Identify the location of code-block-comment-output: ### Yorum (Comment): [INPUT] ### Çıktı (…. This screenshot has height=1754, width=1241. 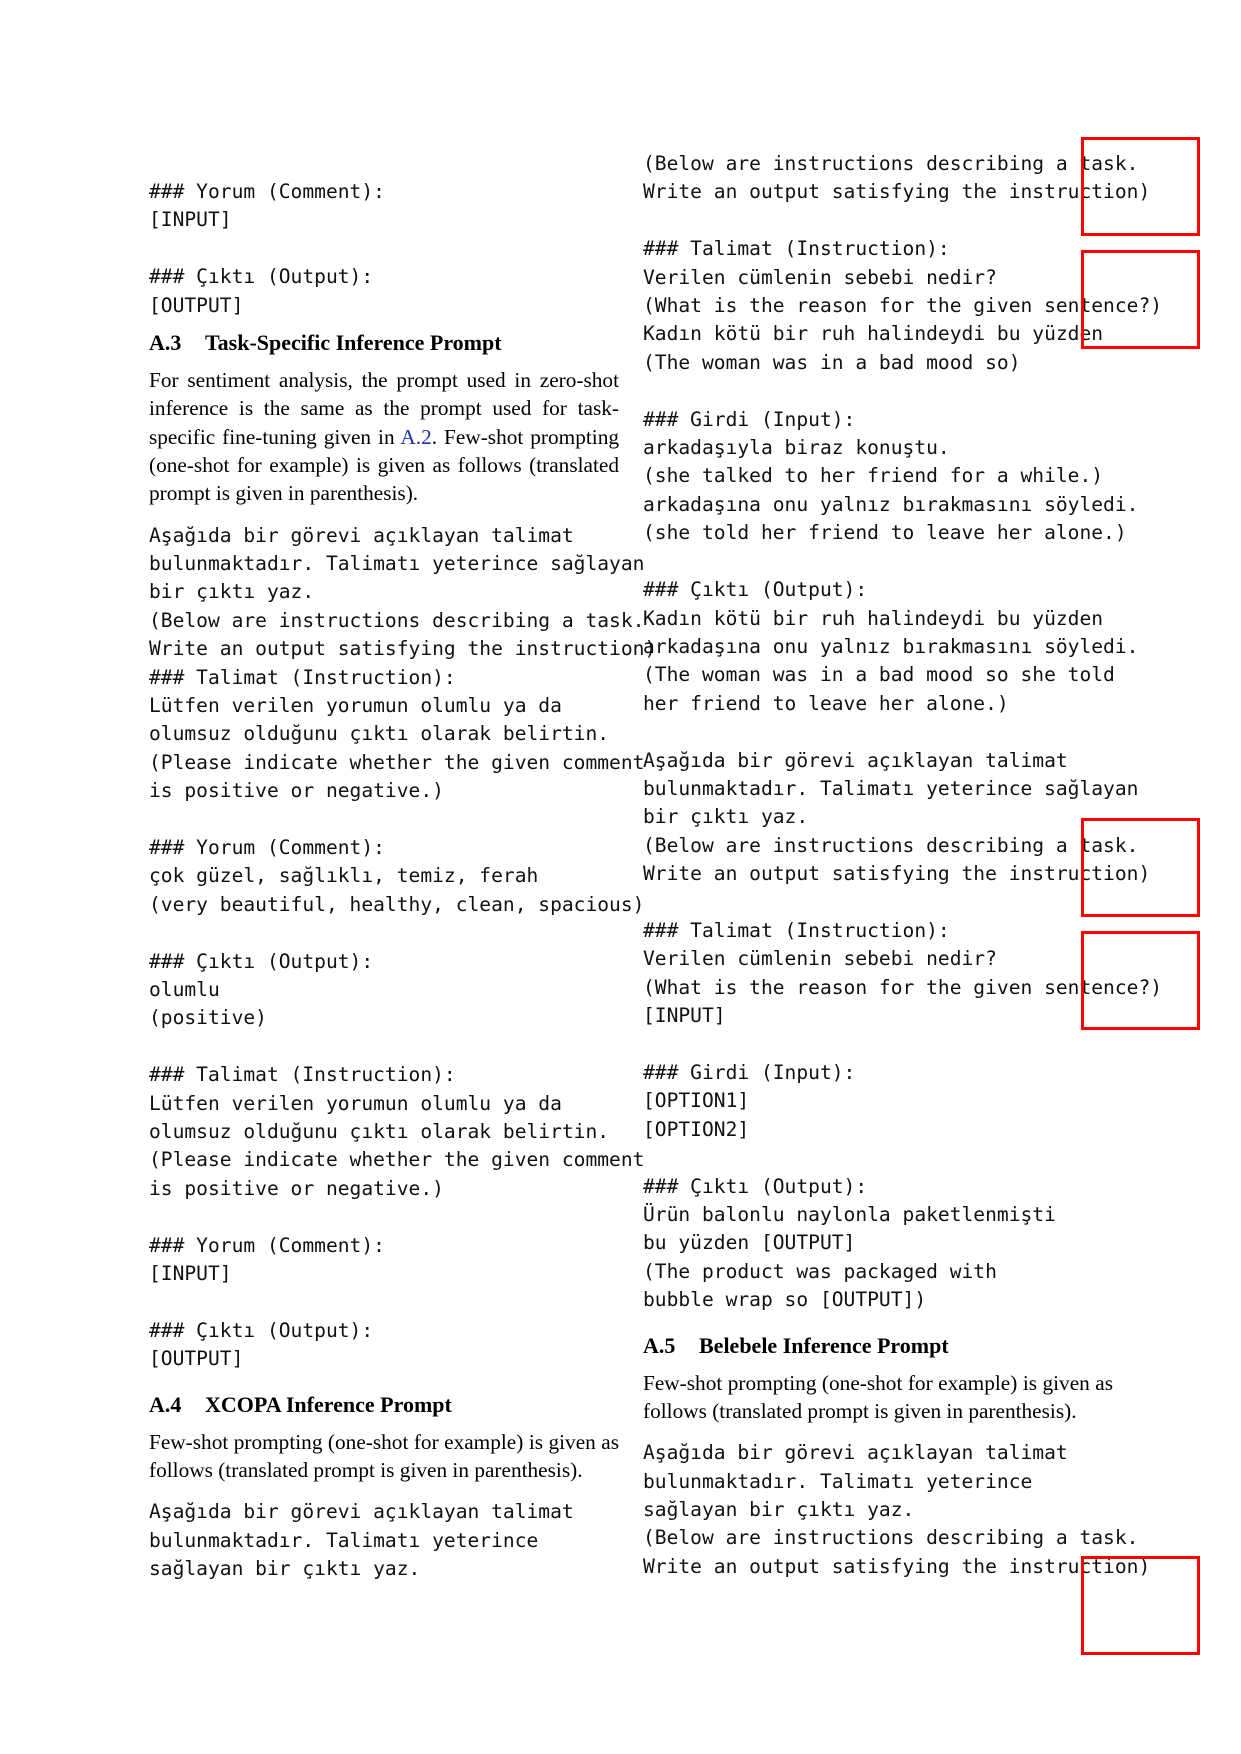
(267, 248).